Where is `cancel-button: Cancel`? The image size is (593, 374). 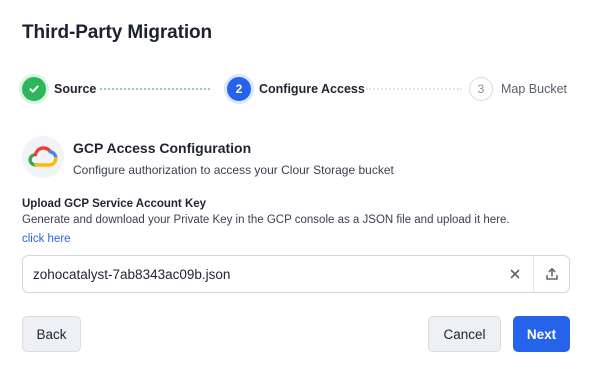 cancel-button: Cancel is located at coordinates (464, 334).